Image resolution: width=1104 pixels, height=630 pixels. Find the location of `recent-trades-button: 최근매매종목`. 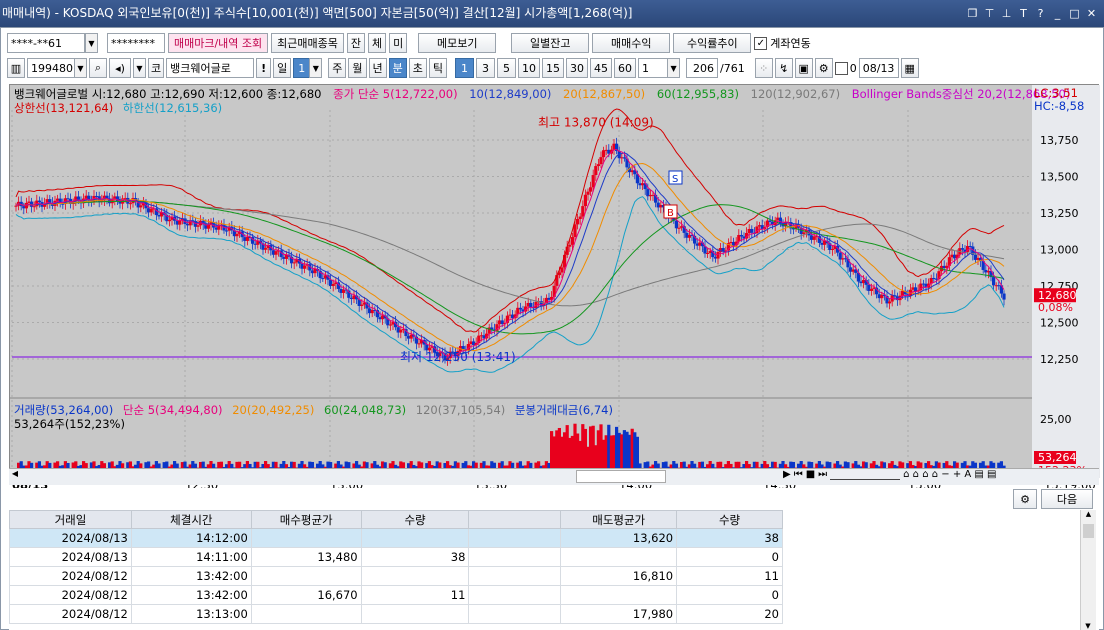

recent-trades-button: 최근매매종목 is located at coordinates (307, 43).